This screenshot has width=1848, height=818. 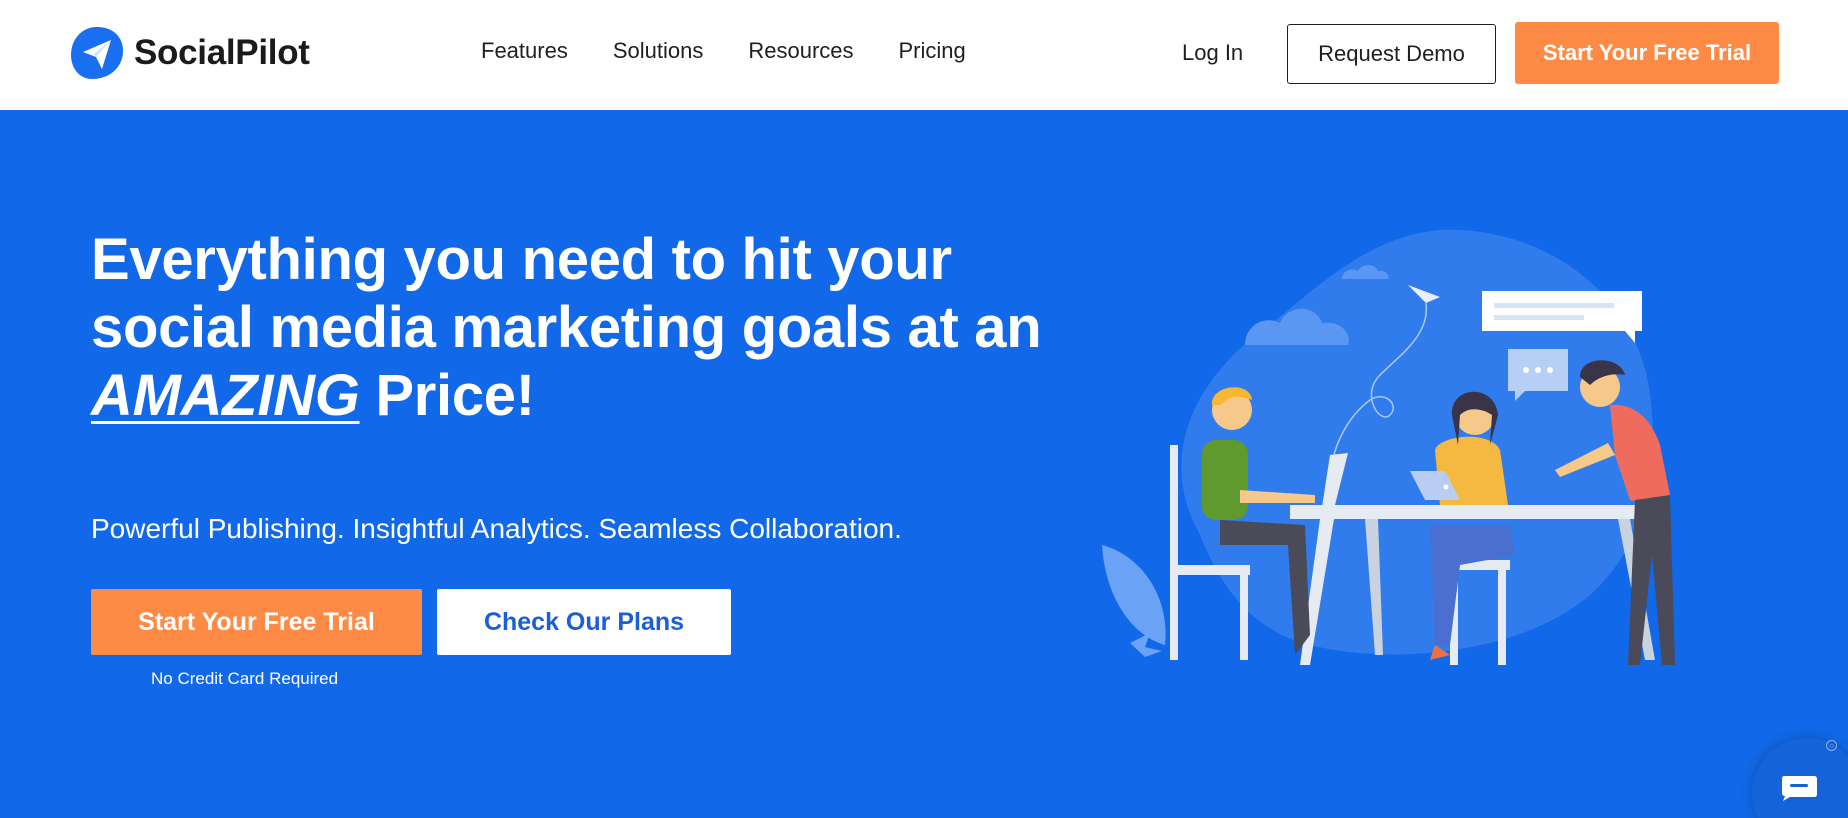 What do you see at coordinates (1799, 788) in the screenshot?
I see `chat-bubble-icon` at bounding box center [1799, 788].